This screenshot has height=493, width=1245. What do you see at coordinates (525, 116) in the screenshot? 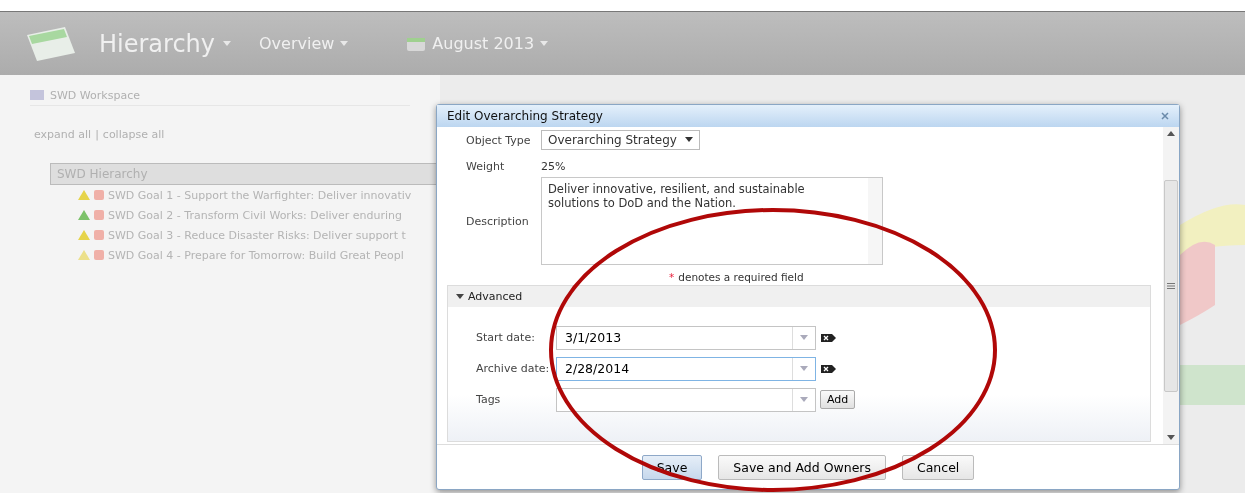
I see `dialog-title: Edit Overarching Strategy` at bounding box center [525, 116].